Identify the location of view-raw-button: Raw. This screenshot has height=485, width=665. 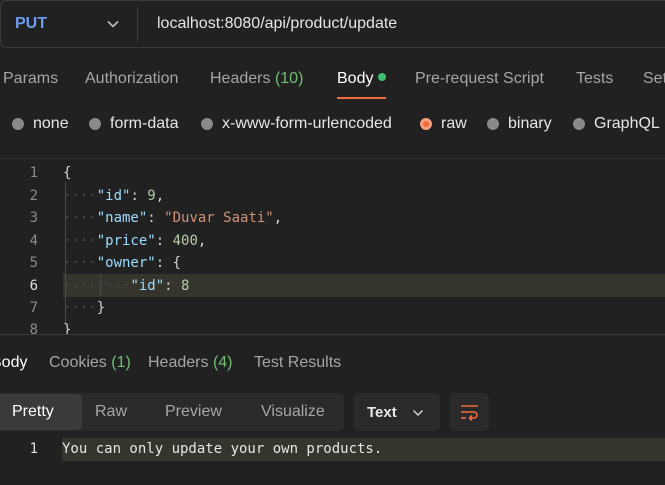
(111, 412).